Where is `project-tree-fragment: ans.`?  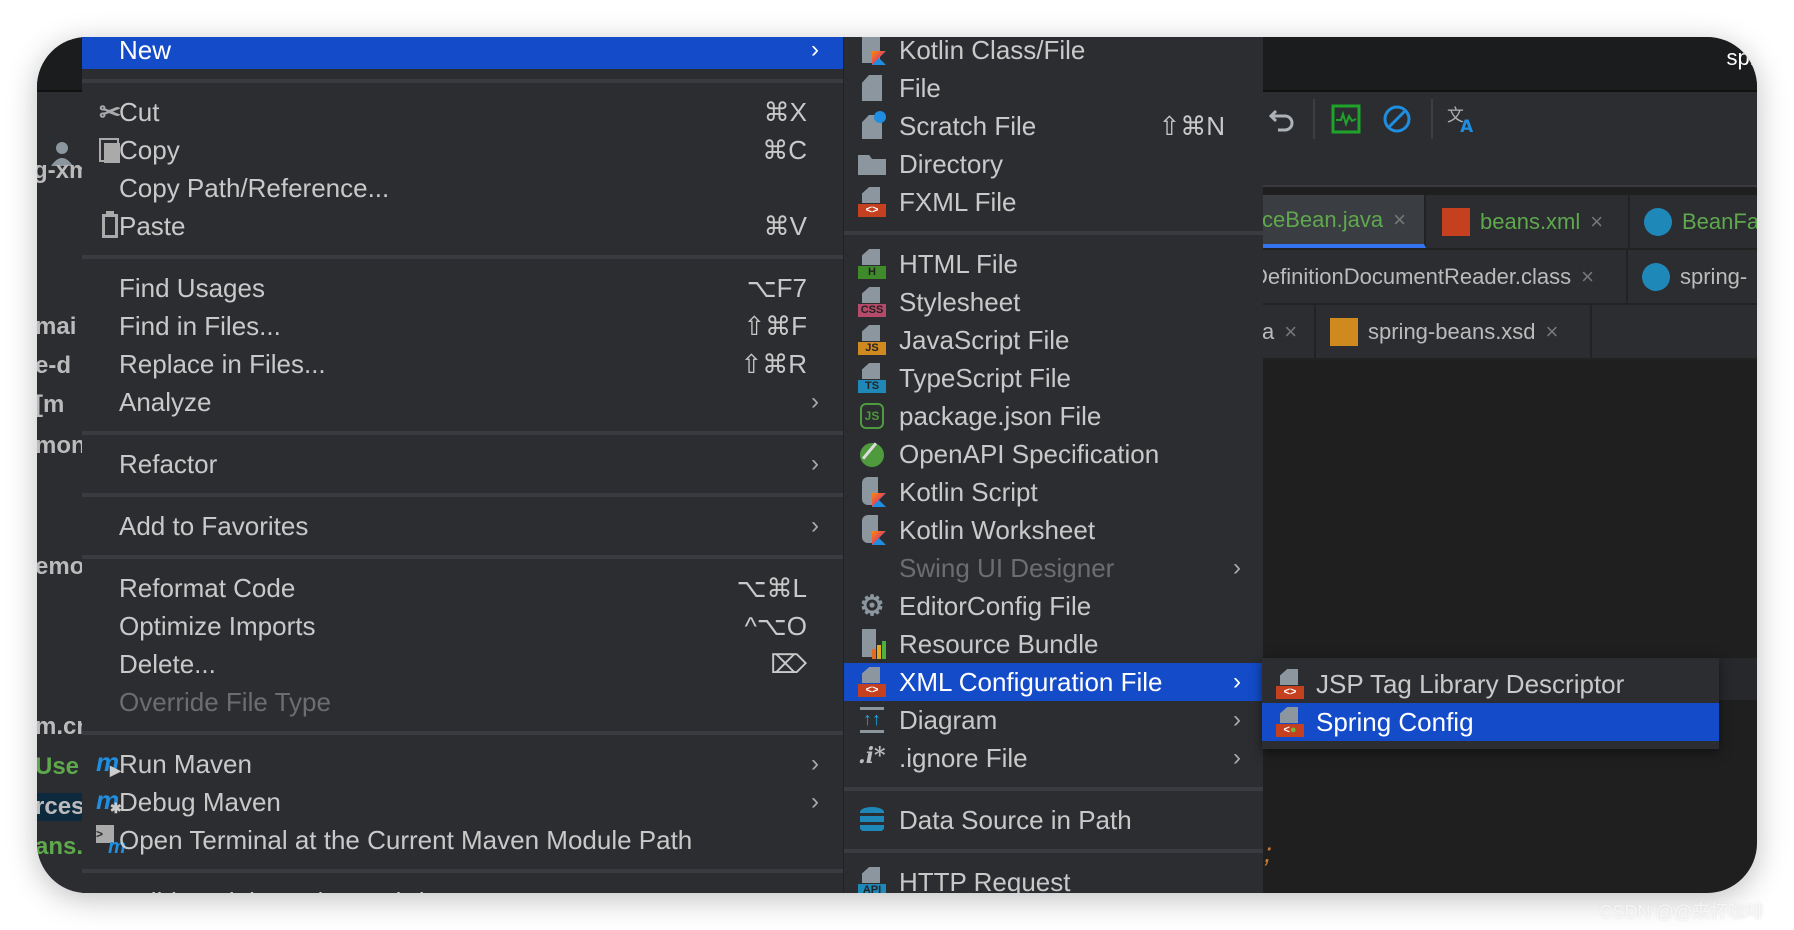 project-tree-fragment: ans. is located at coordinates (60, 847).